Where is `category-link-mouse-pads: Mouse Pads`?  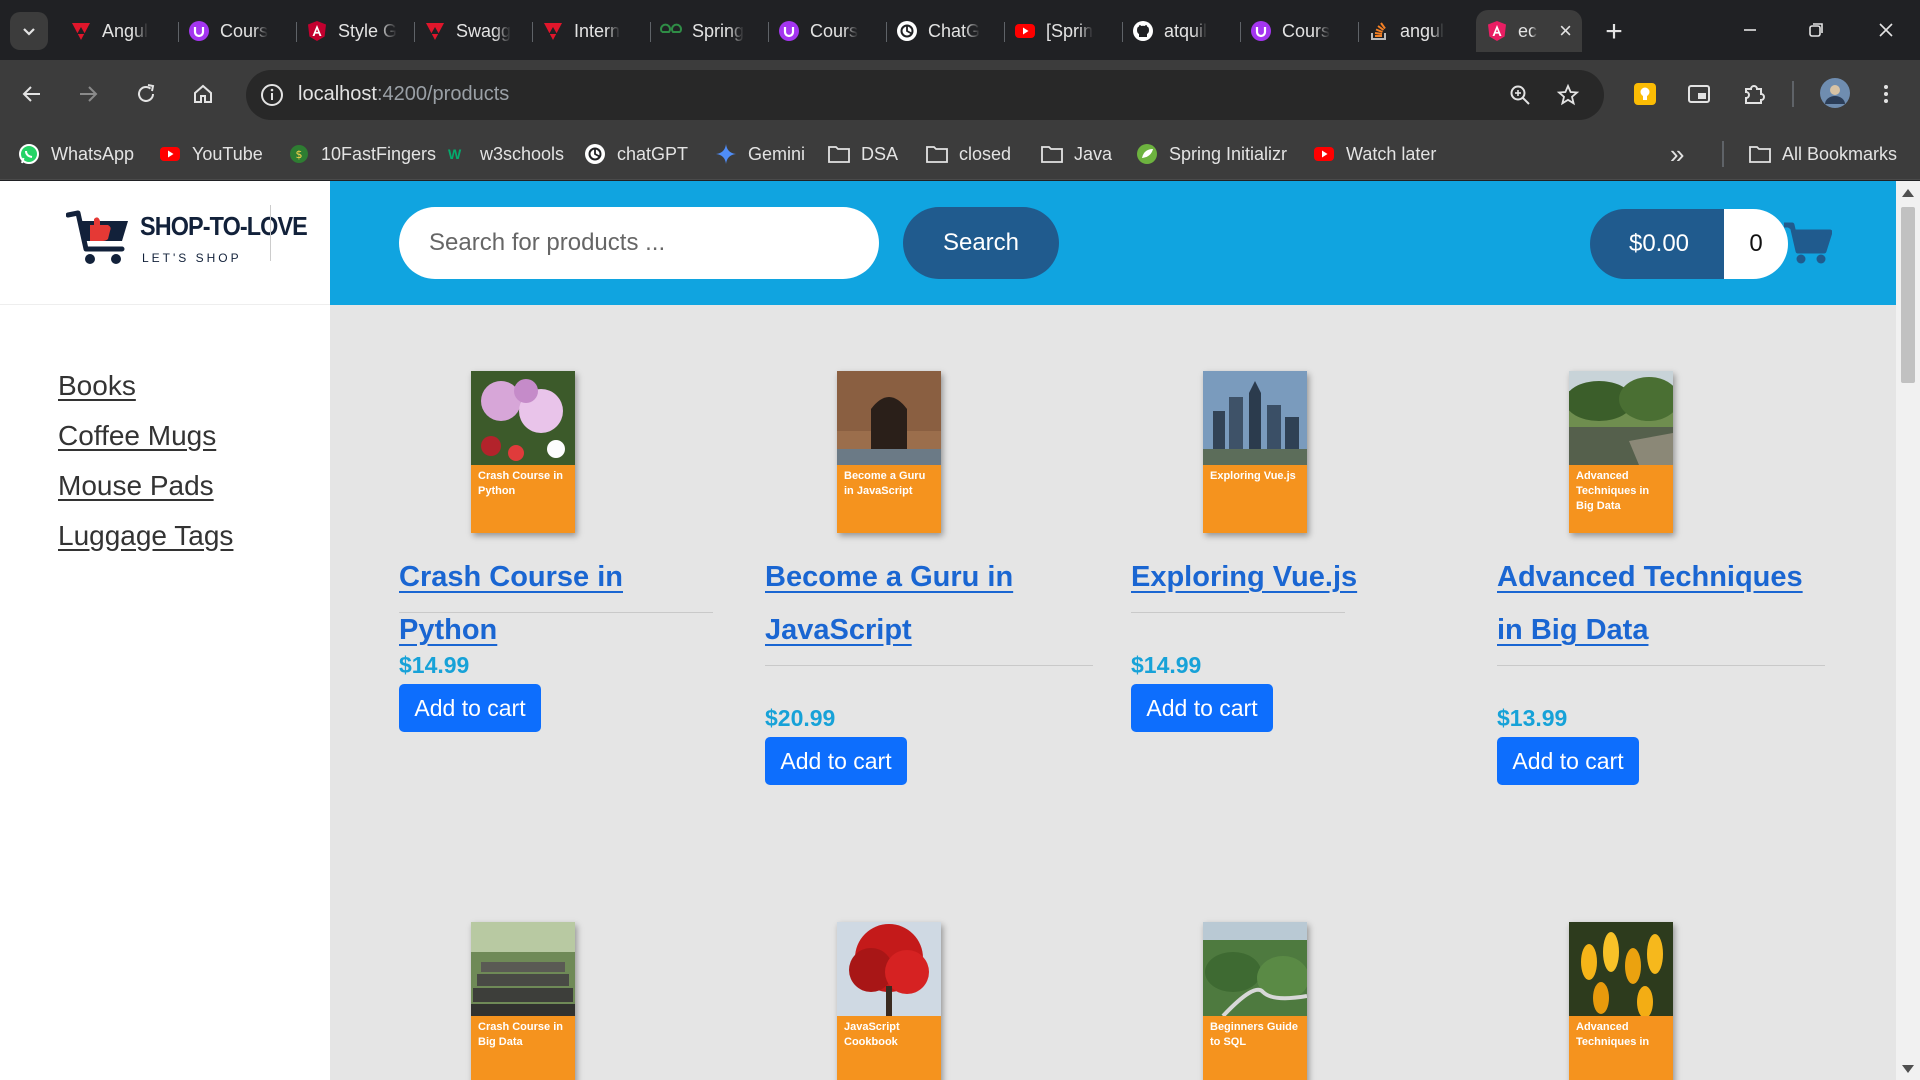 category-link-mouse-pads: Mouse Pads is located at coordinates (145, 486).